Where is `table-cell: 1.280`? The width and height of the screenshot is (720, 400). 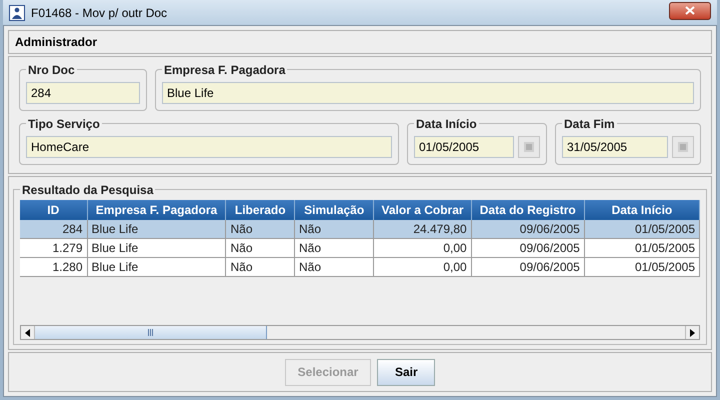
table-cell: 1.280 is located at coordinates (54, 267).